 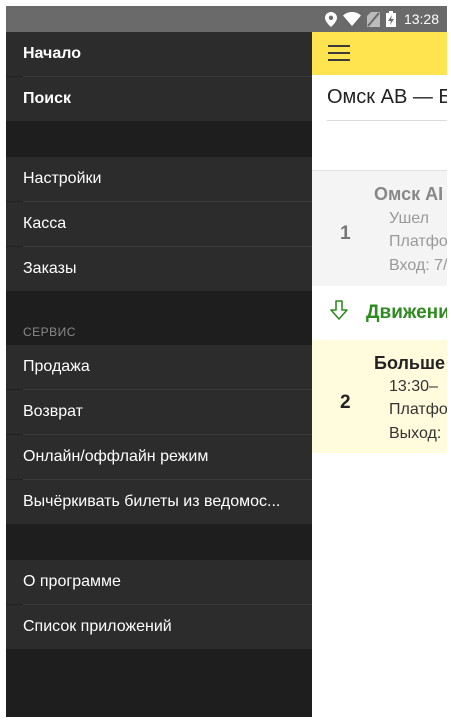 I want to click on battery-charging-icon, so click(x=390, y=19).